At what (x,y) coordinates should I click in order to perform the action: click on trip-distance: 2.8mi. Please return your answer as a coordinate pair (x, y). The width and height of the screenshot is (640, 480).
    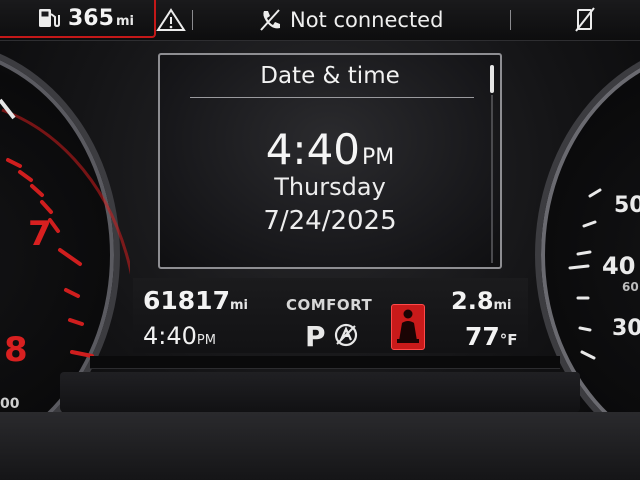
    Looking at the image, I should click on (481, 301).